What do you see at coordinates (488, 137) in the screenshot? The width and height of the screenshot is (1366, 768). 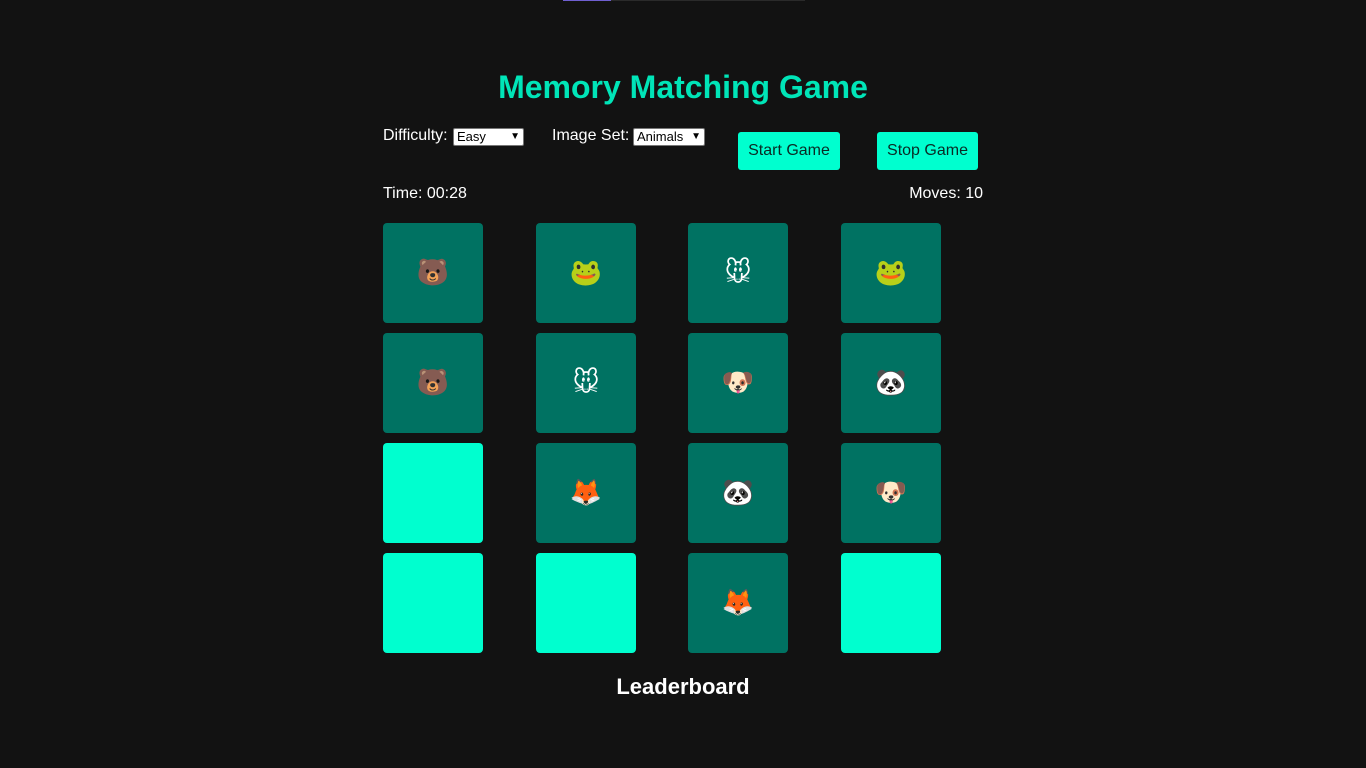 I see `difficulty-select: Easy ▼` at bounding box center [488, 137].